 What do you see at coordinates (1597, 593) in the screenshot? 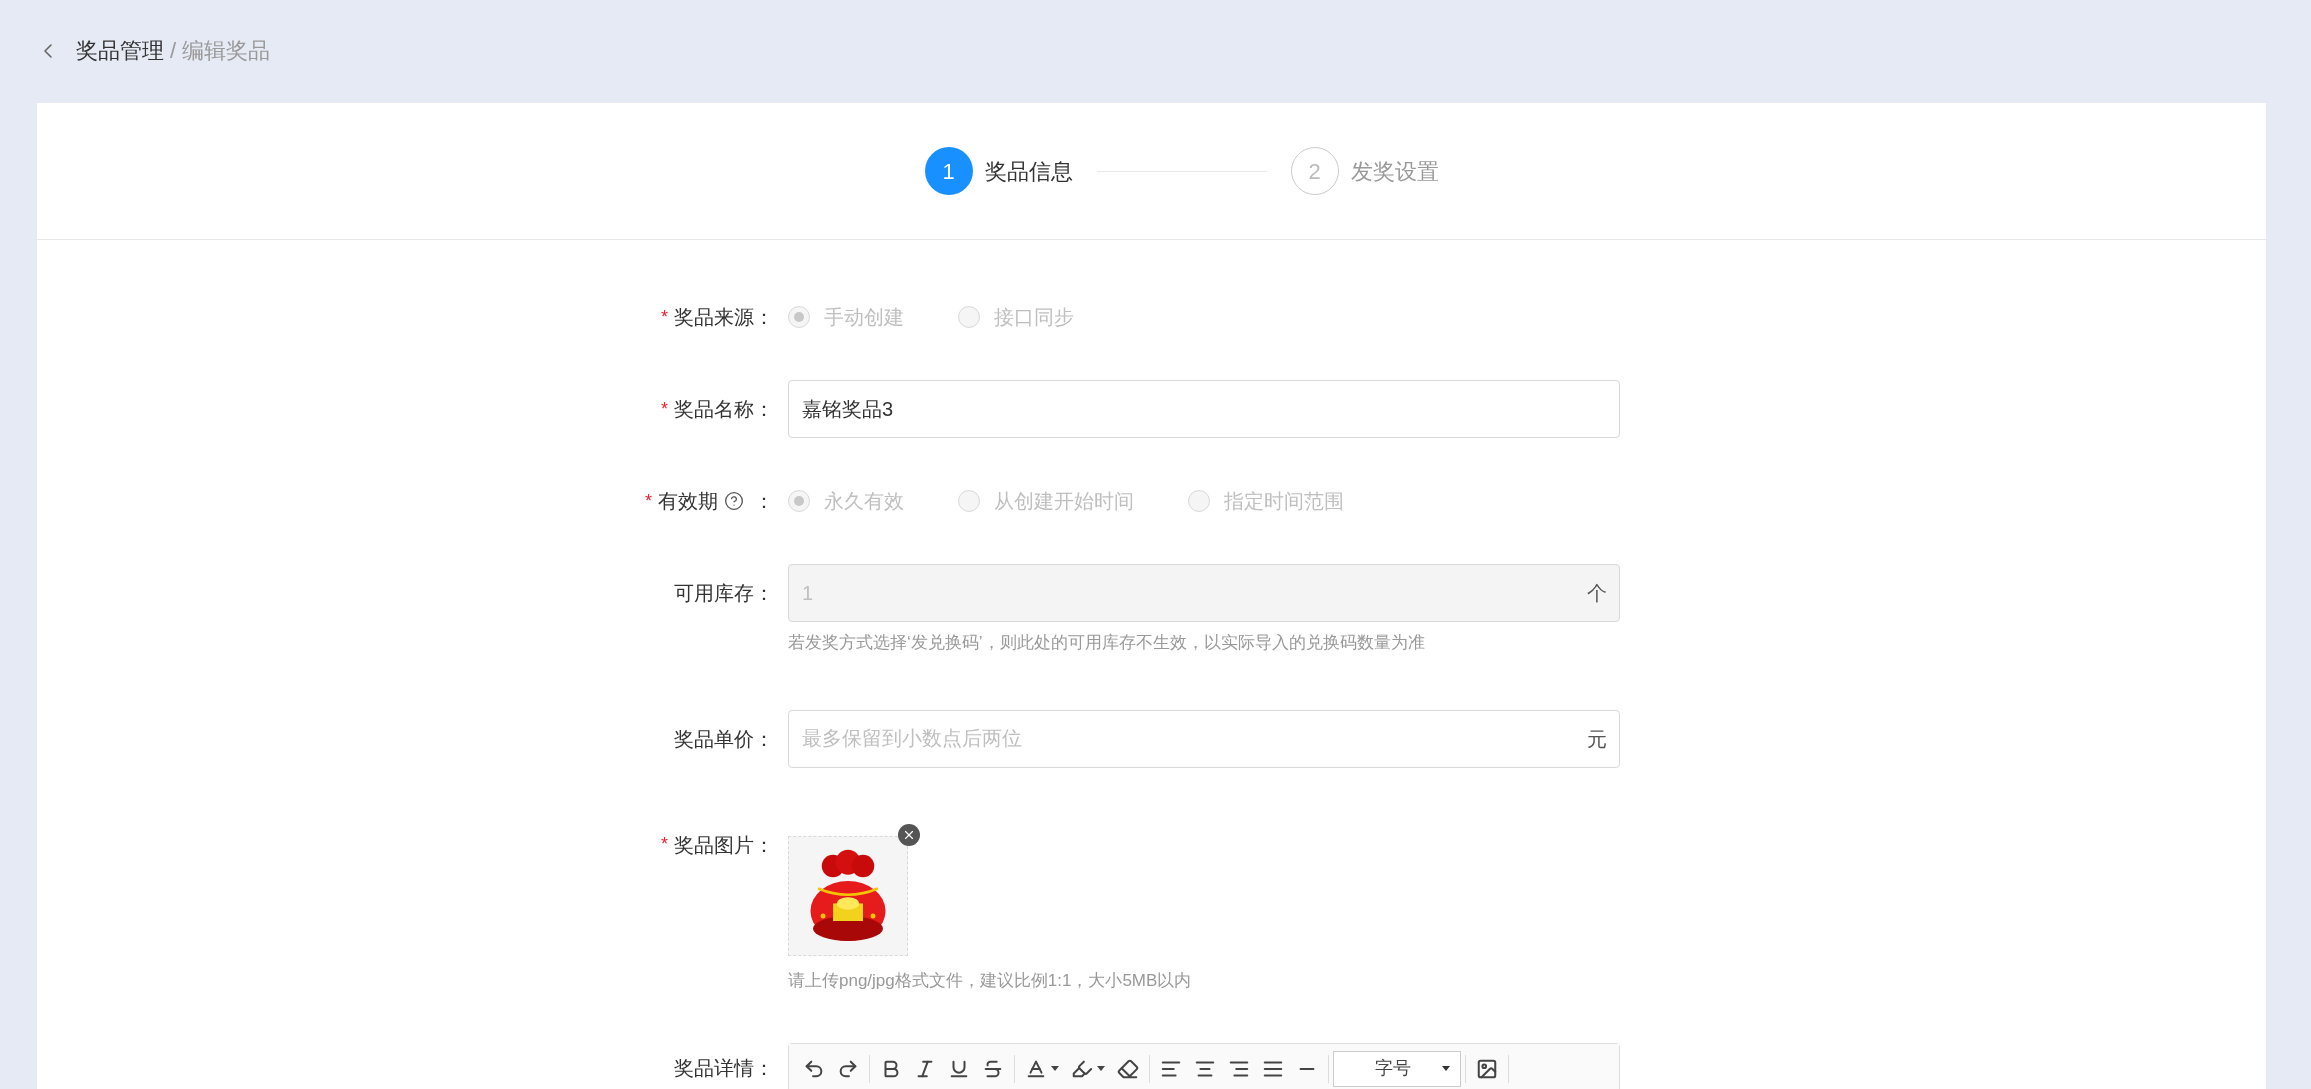
I see `unit-label: 个` at bounding box center [1597, 593].